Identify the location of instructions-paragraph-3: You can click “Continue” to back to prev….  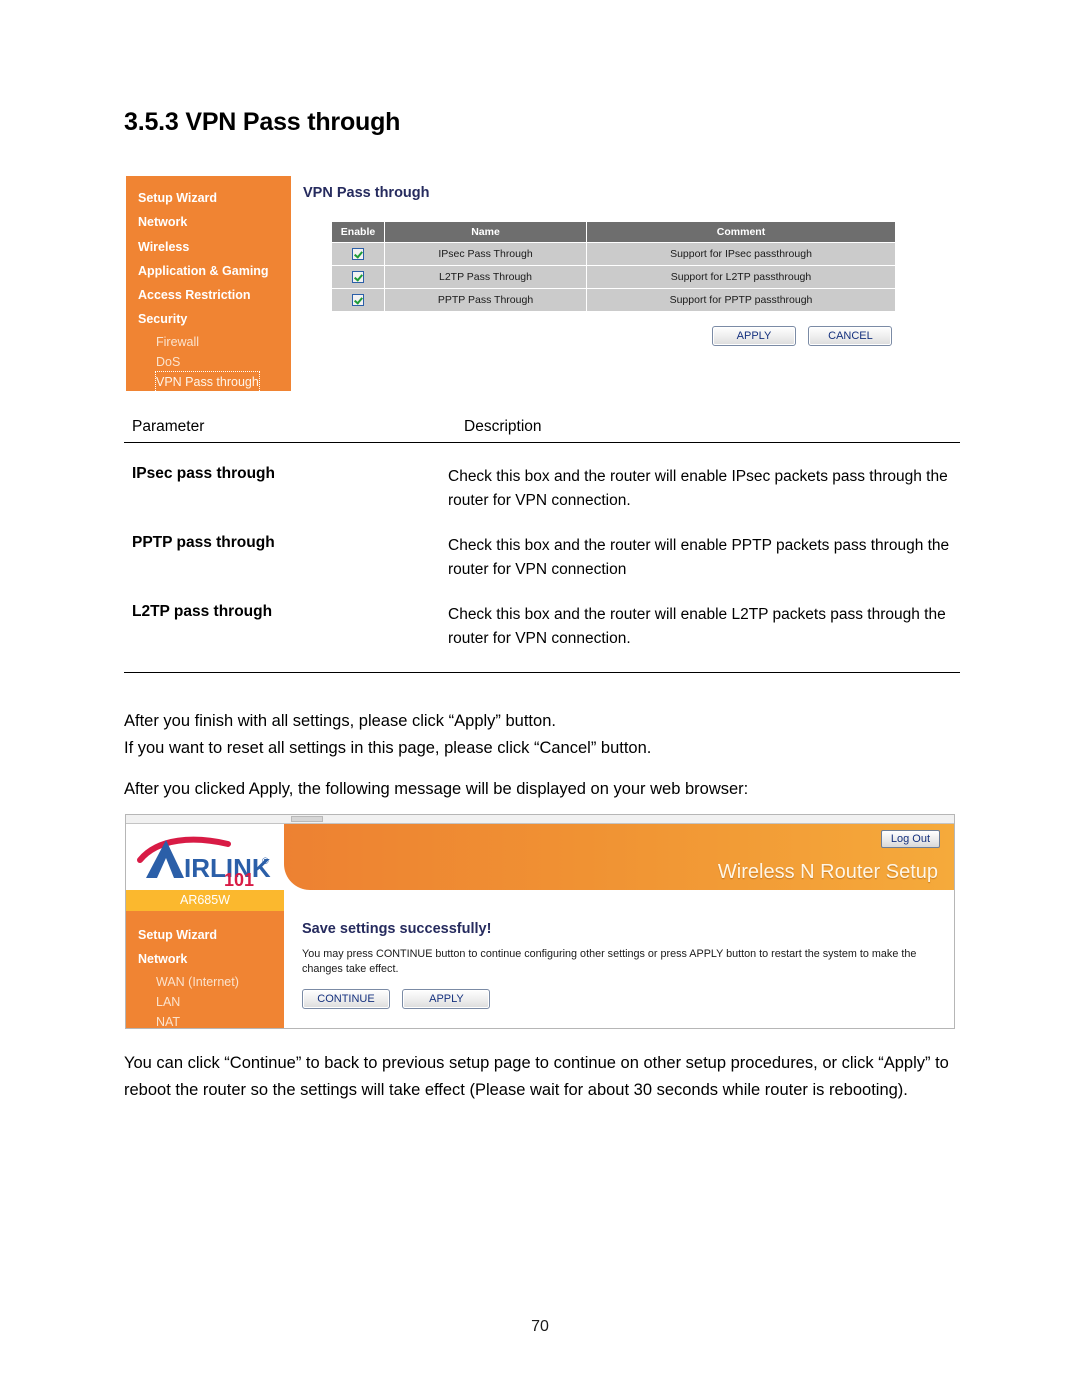
(536, 1076).